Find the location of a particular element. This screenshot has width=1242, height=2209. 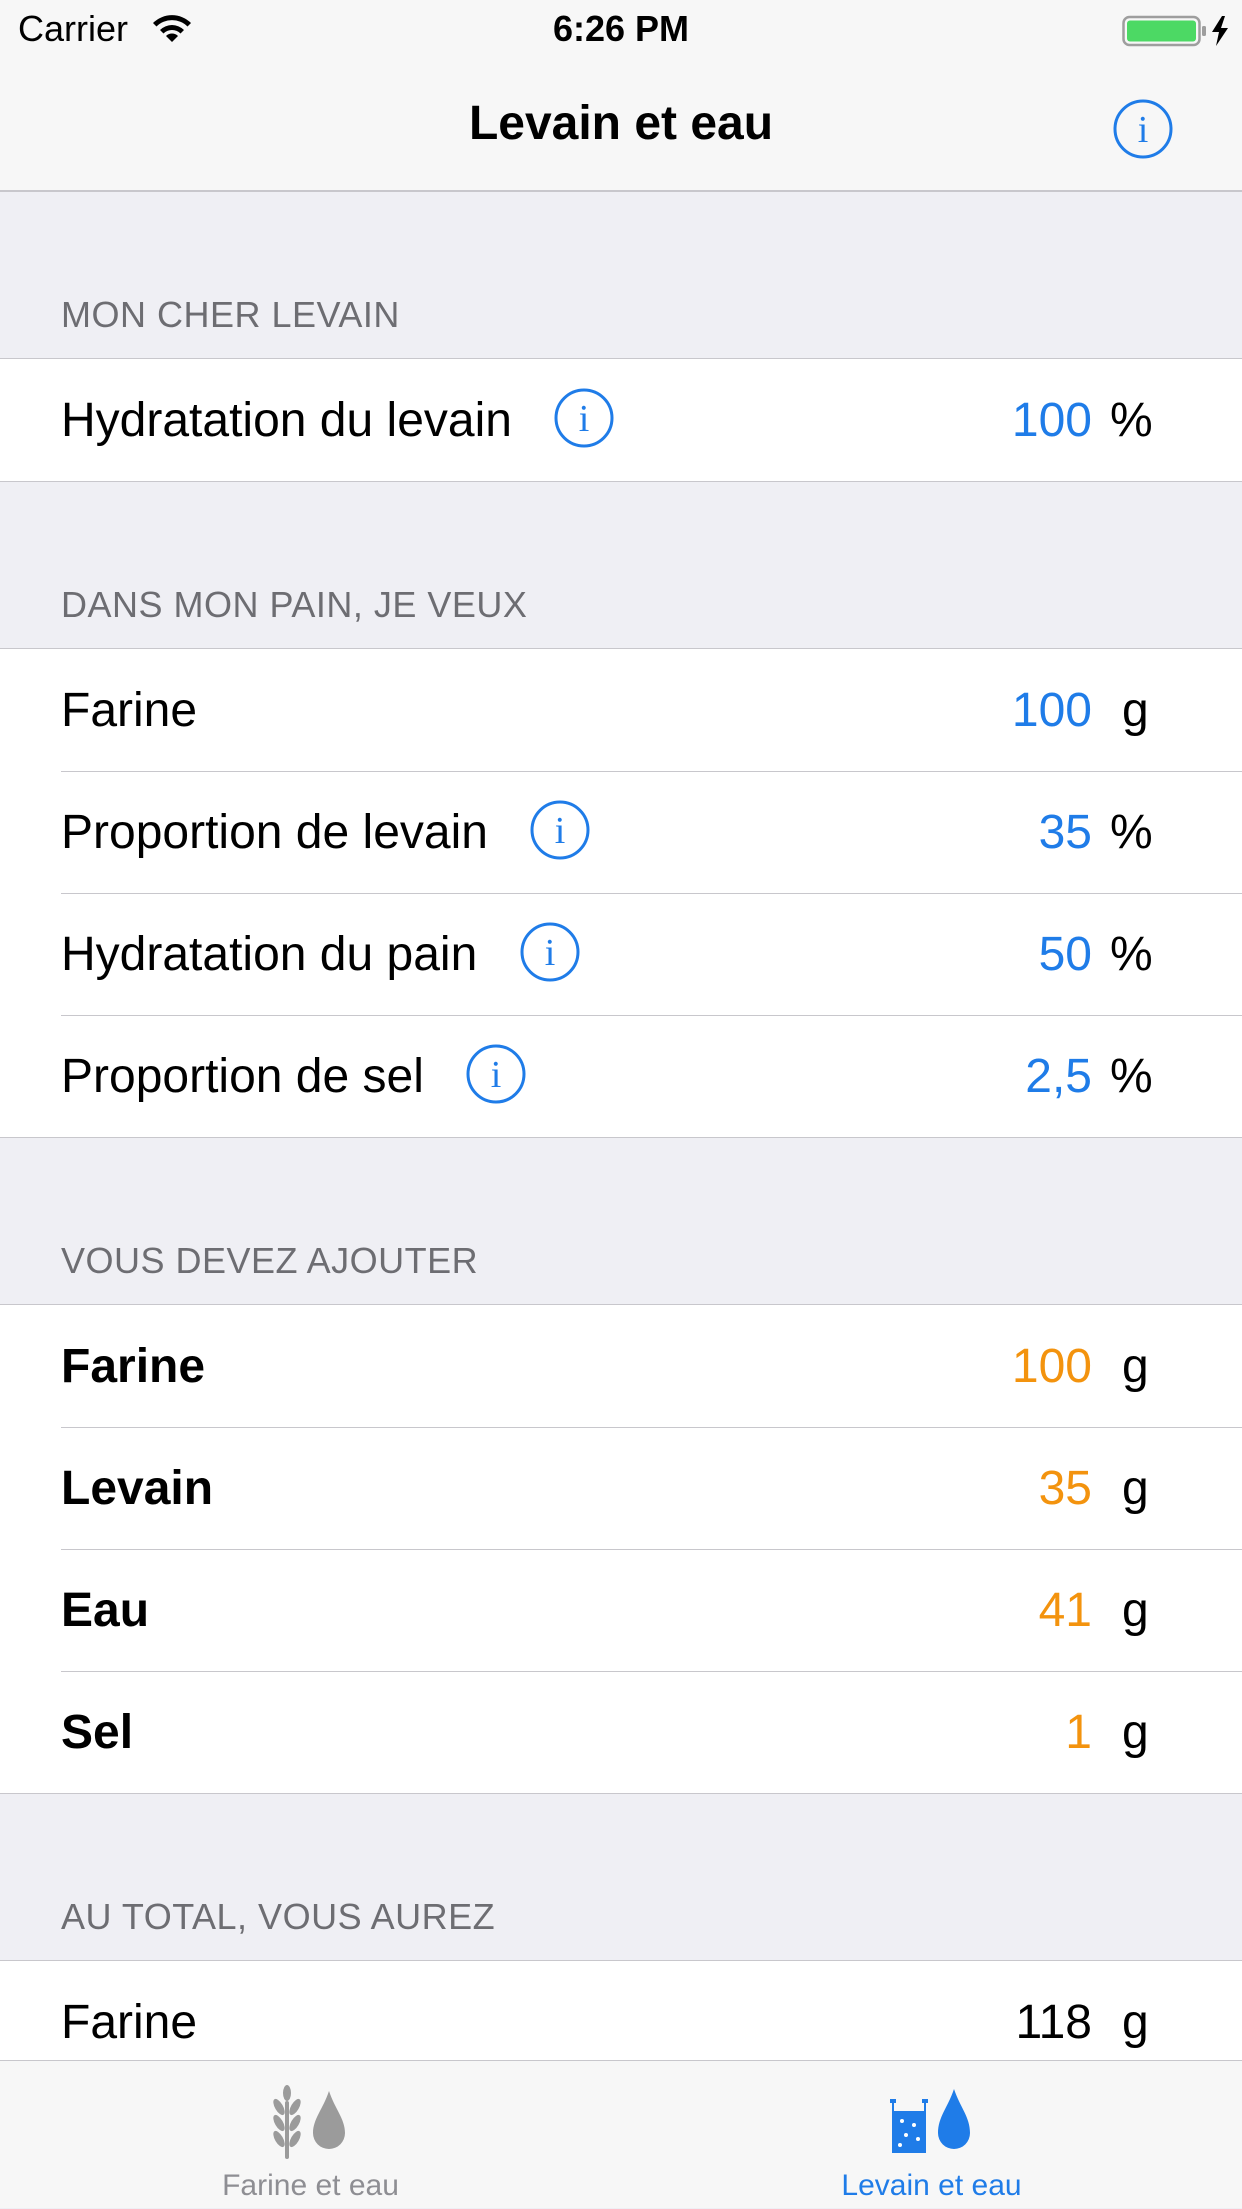

battery-charging-icon is located at coordinates (1175, 31).